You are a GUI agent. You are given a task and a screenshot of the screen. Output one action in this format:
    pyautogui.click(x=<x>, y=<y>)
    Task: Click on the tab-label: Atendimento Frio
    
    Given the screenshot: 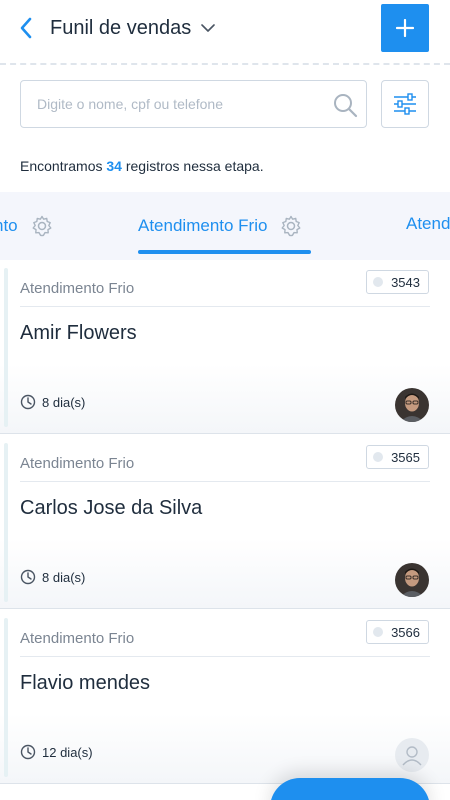 What is the action you would take?
    pyautogui.click(x=203, y=225)
    